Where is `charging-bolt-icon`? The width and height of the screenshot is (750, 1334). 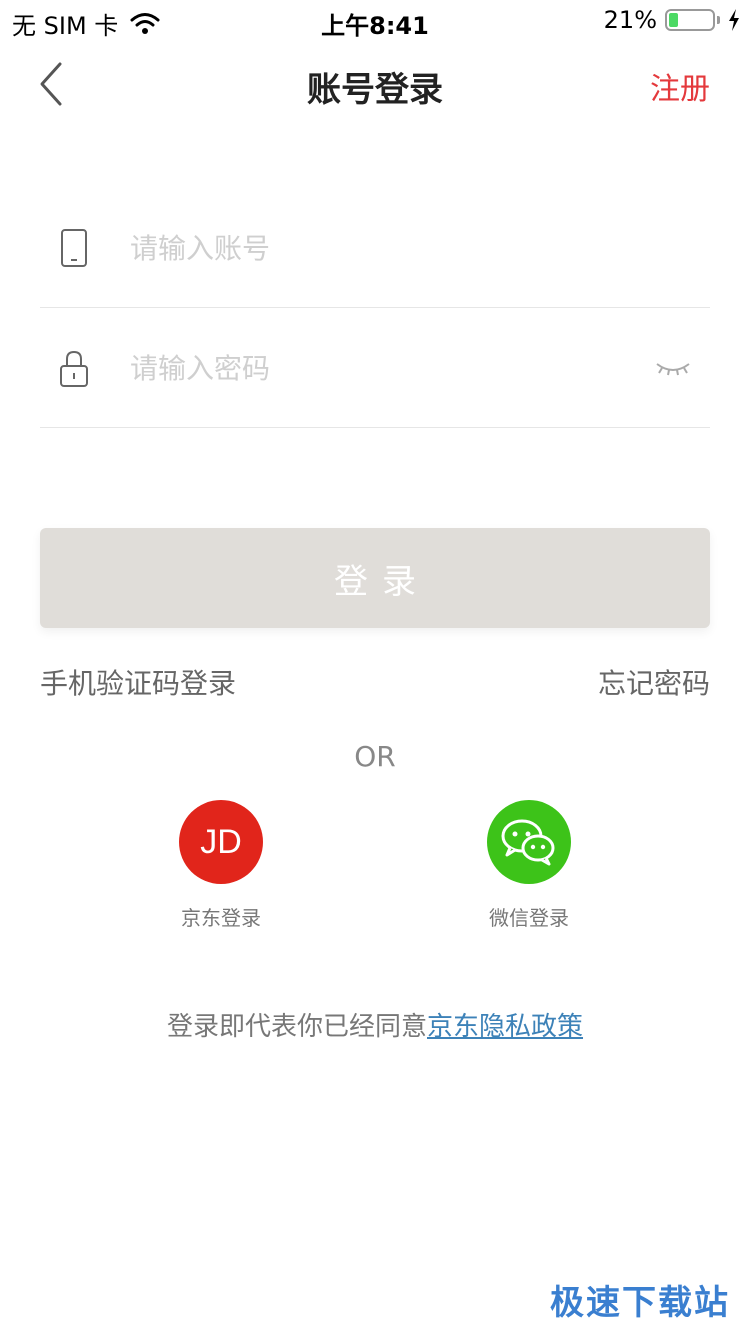 charging-bolt-icon is located at coordinates (734, 20).